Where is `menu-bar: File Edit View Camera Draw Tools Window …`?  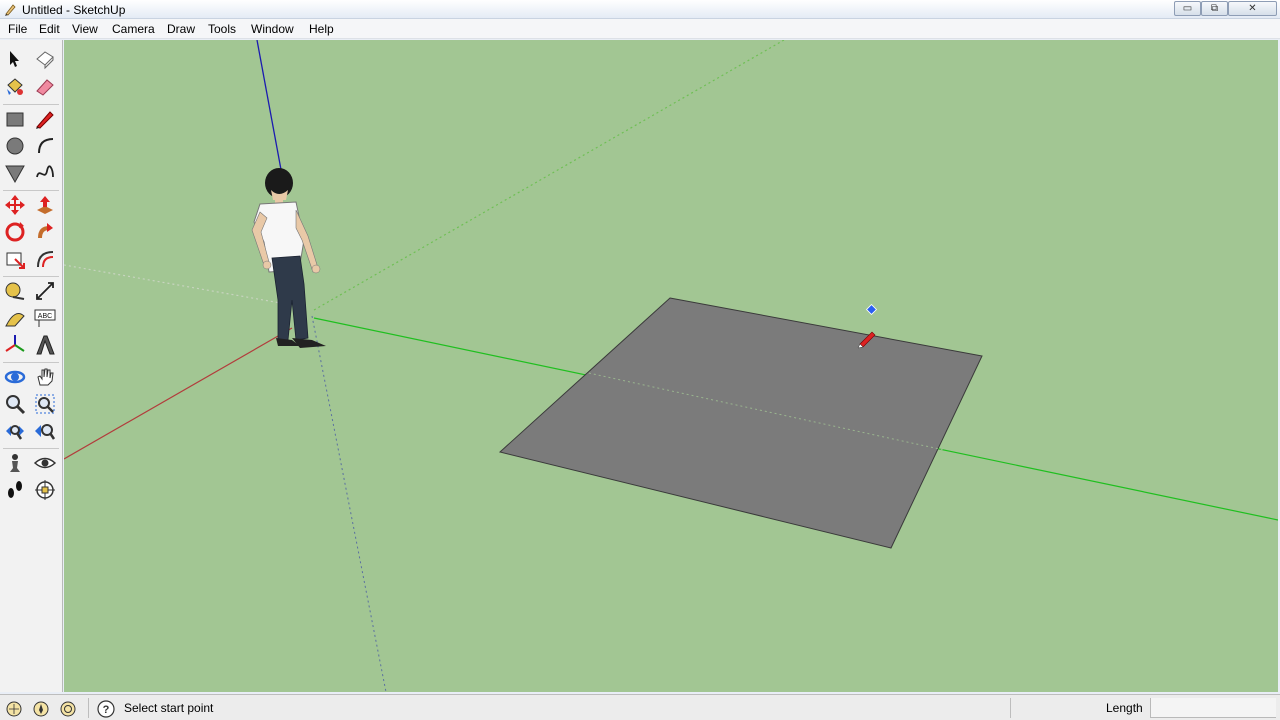
menu-bar: File Edit View Camera Draw Tools Window … is located at coordinates (640, 29).